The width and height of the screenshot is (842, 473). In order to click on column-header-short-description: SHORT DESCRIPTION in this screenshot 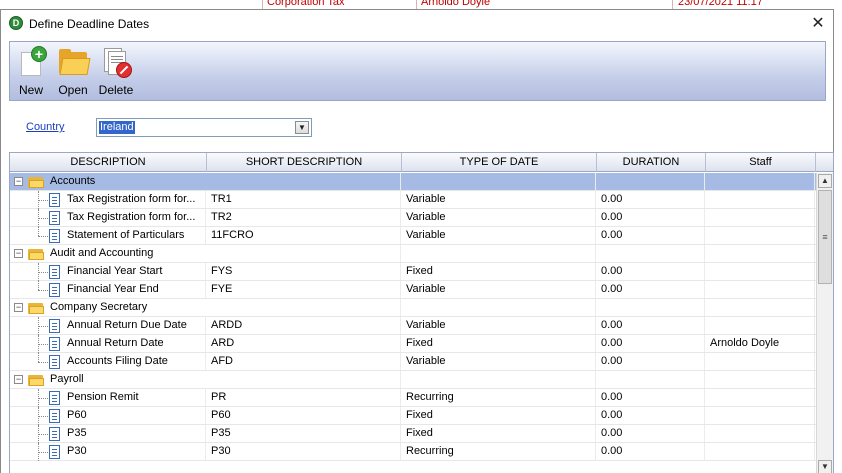, I will do `click(304, 162)`.